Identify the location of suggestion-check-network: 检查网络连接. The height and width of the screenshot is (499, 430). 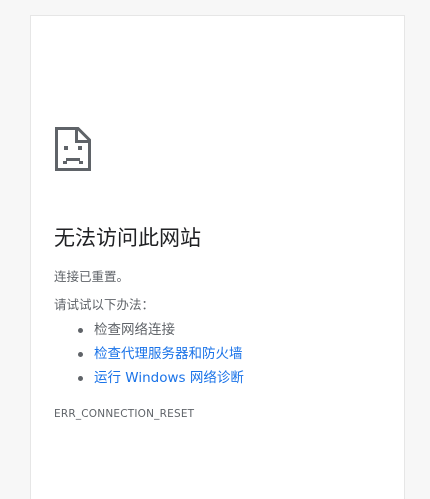
(231, 330).